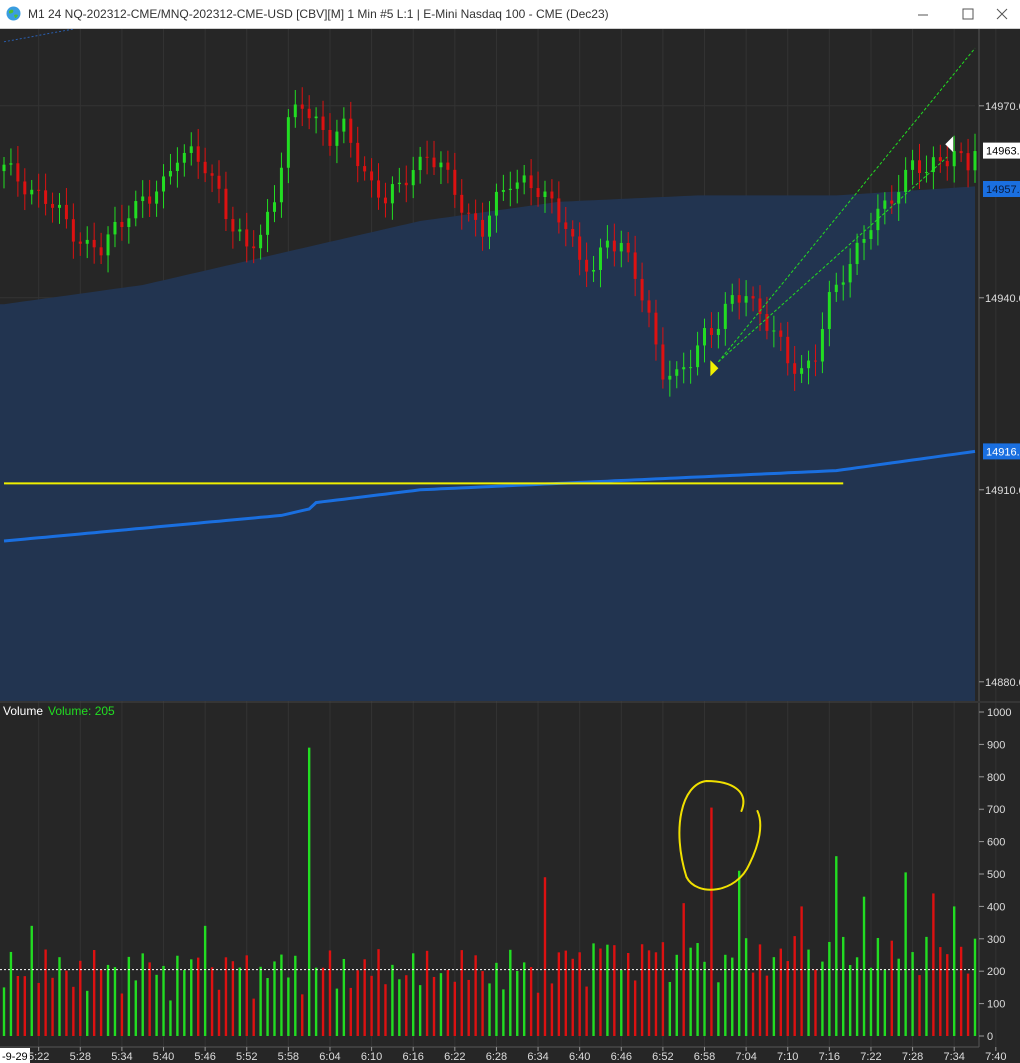 Image resolution: width=1020 pixels, height=1063 pixels. I want to click on globe-icon, so click(13, 13).